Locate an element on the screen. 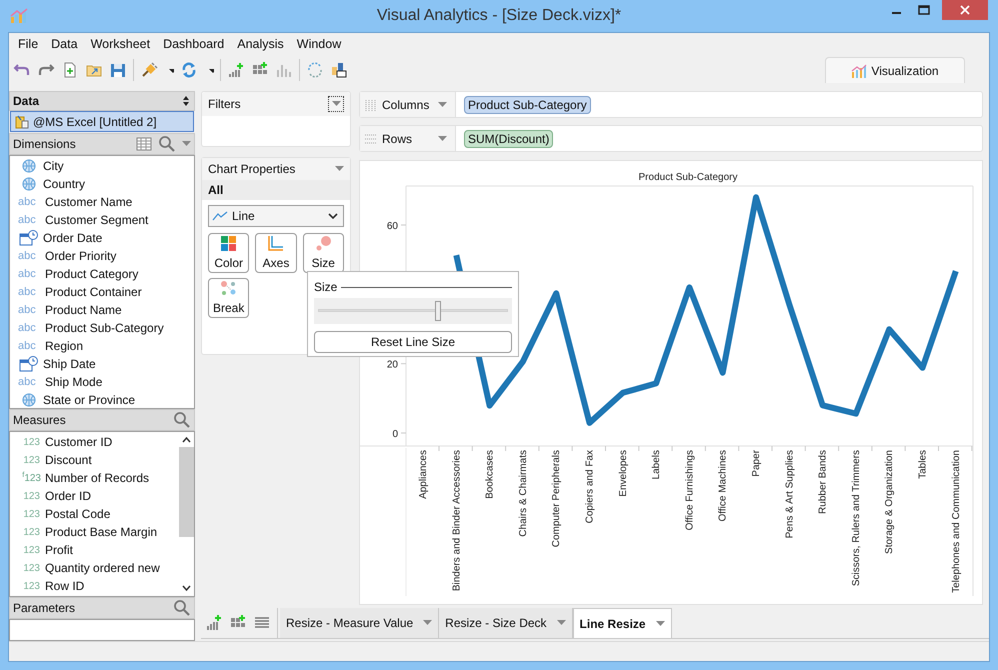  field-item: abc Region is located at coordinates (102, 346).